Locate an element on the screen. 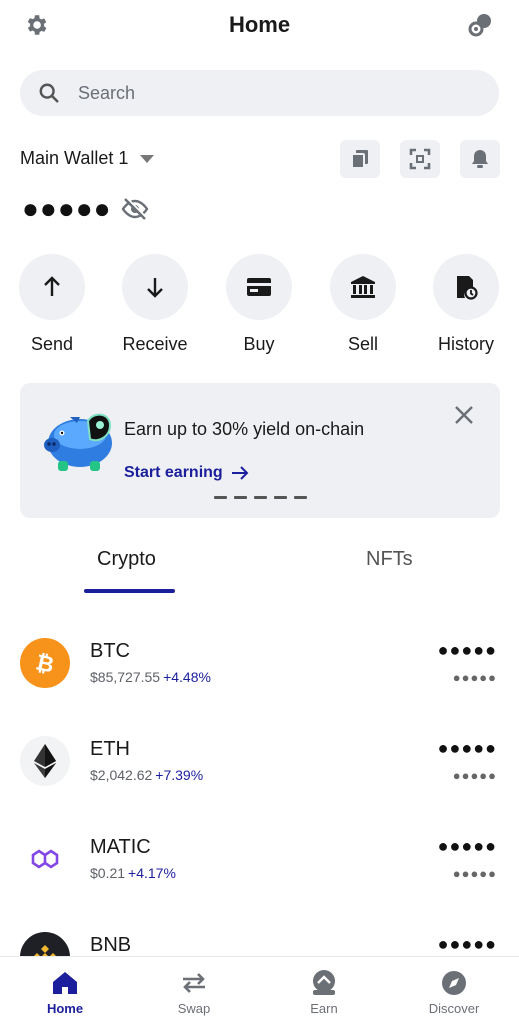 This screenshot has width=519, height=1024. active-tab-indicator is located at coordinates (129, 591).